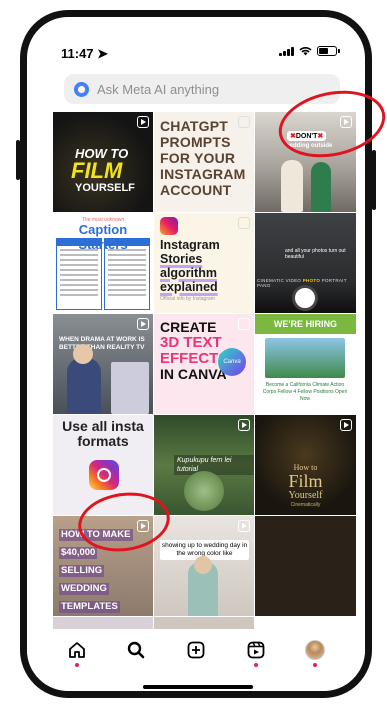 The width and height of the screenshot is (387, 707). Describe the element at coordinates (286, 51) in the screenshot. I see `signal-icon` at that location.